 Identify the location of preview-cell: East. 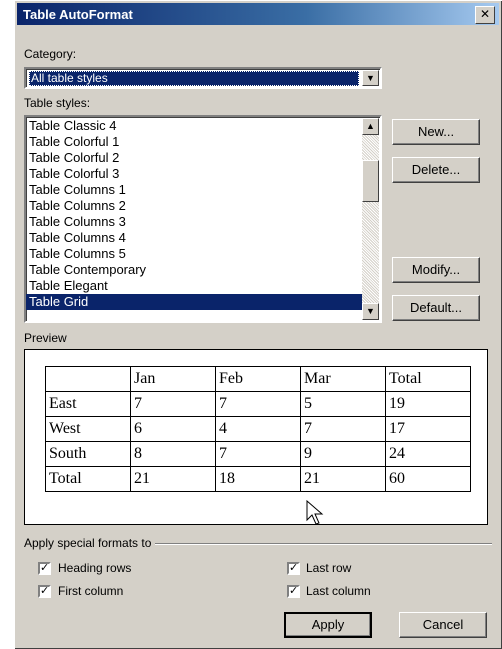
(88, 404).